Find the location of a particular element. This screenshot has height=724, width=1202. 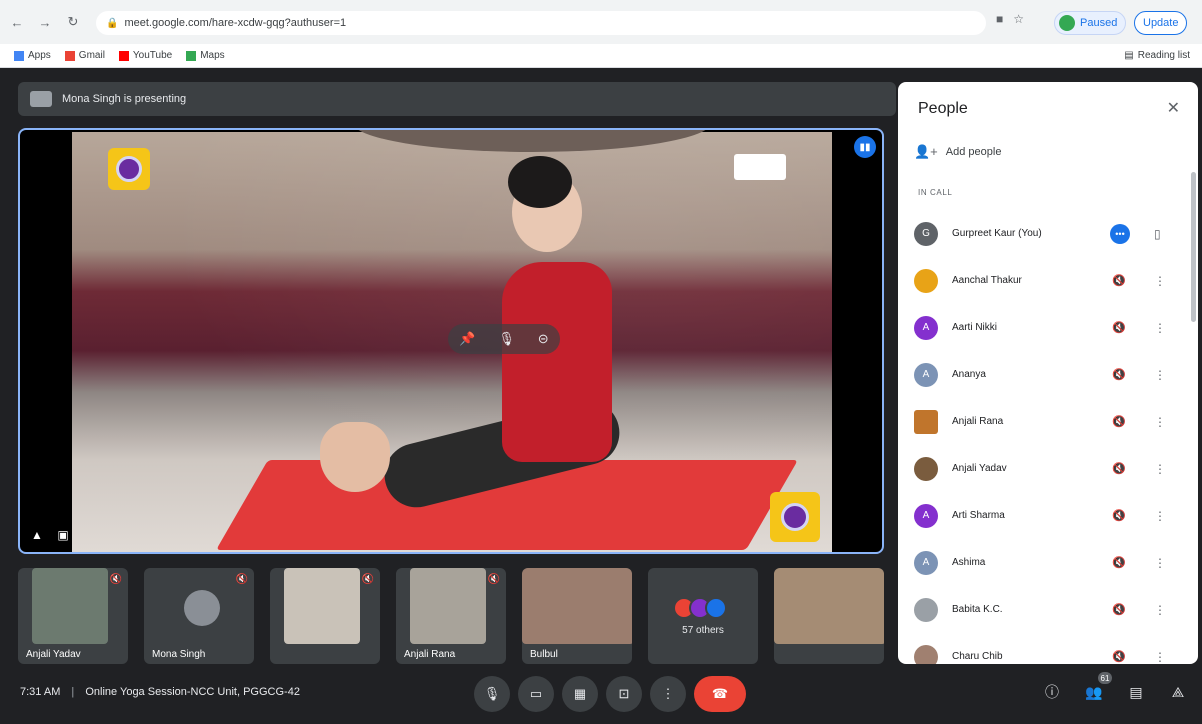

participant-tile: 🔇 Anjali Rana is located at coordinates (451, 616).